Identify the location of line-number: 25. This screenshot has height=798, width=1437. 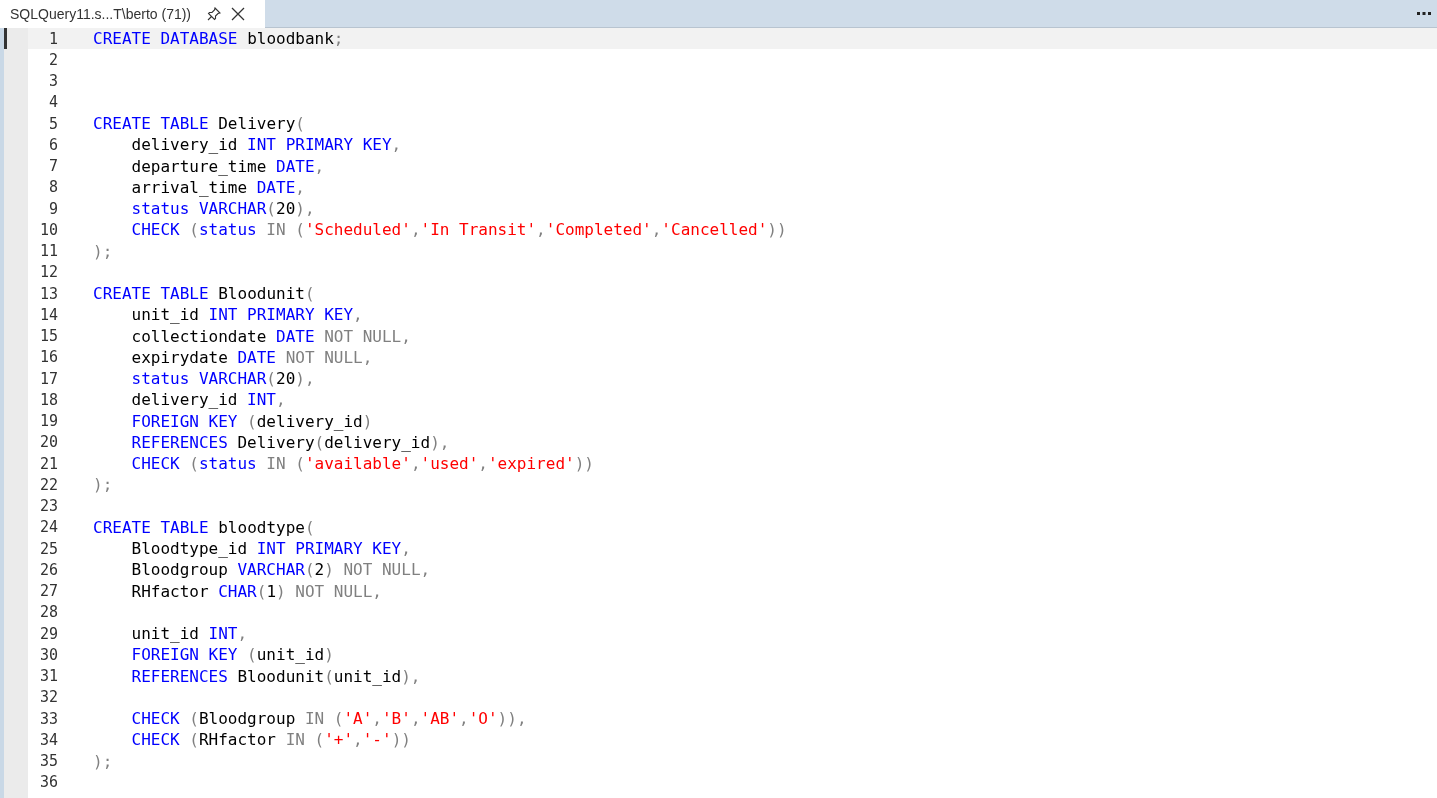
(48, 548).